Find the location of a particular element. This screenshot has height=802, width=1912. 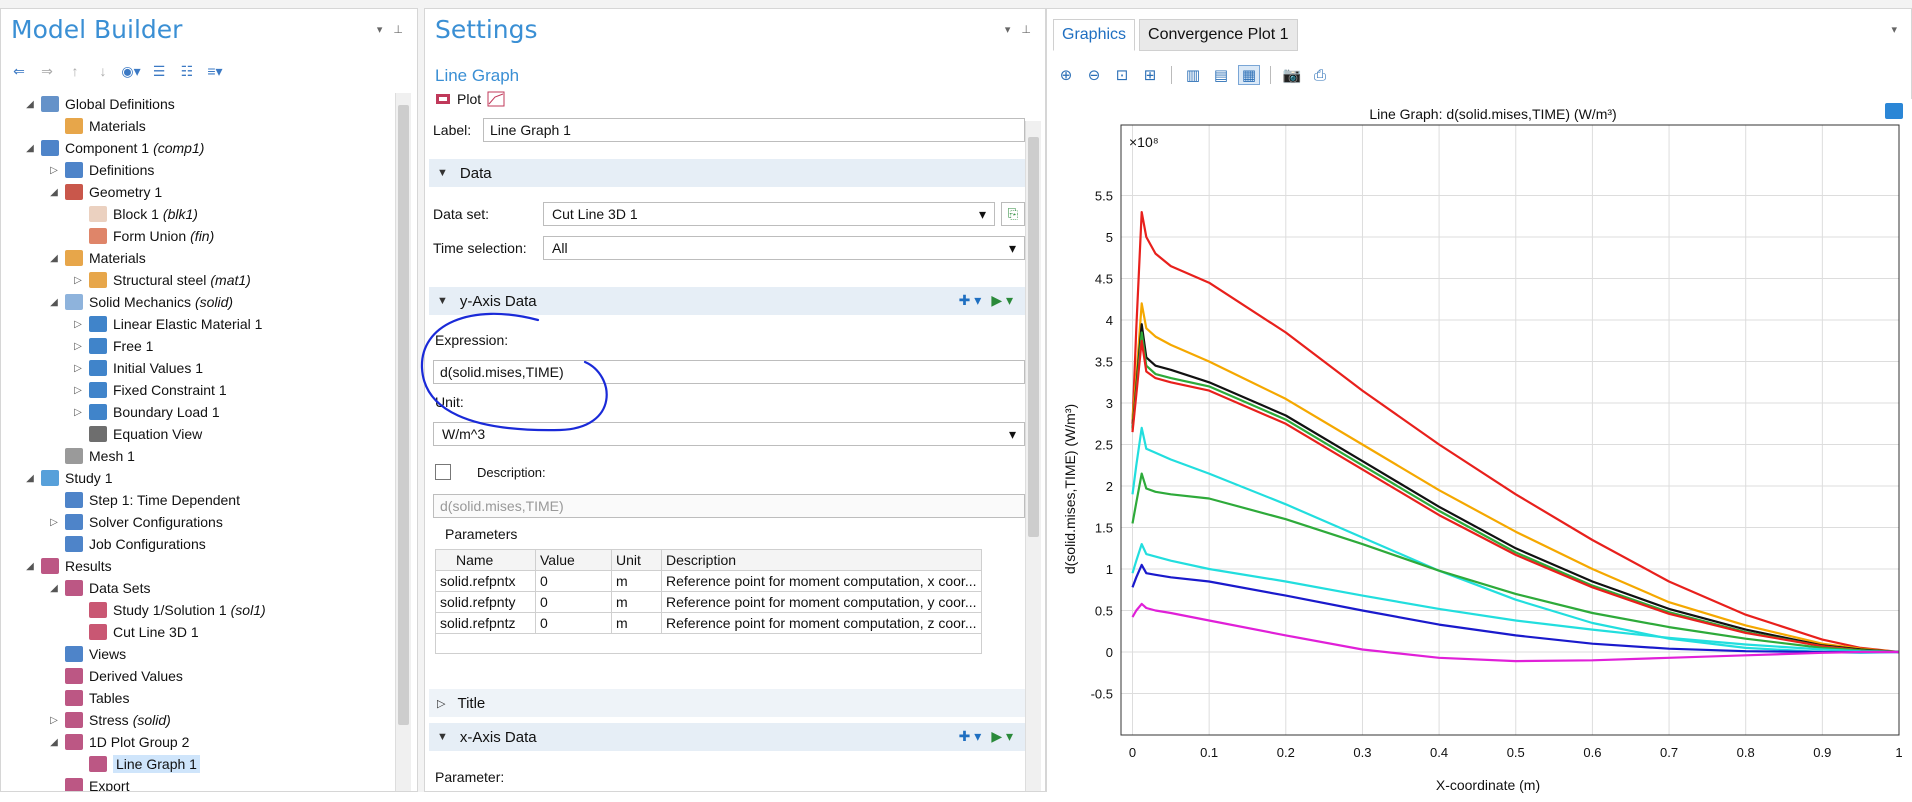

tab-graphics: Graphics is located at coordinates (1094, 35).